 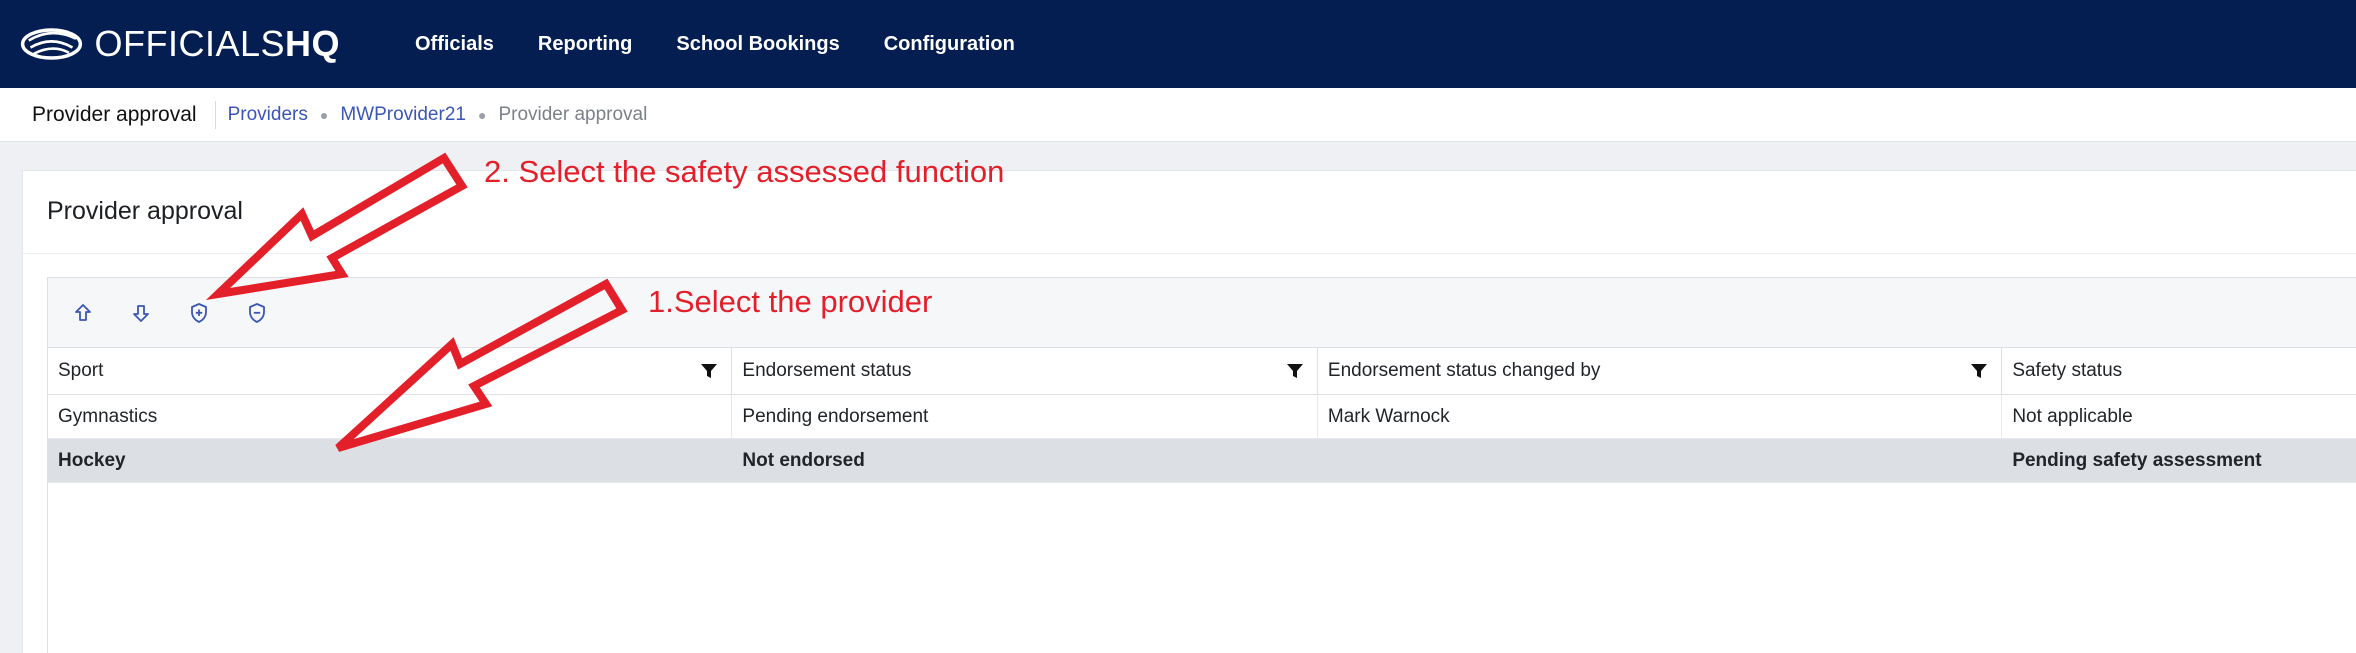 I want to click on column-header-safety-status: Safety status, so click(x=2179, y=371).